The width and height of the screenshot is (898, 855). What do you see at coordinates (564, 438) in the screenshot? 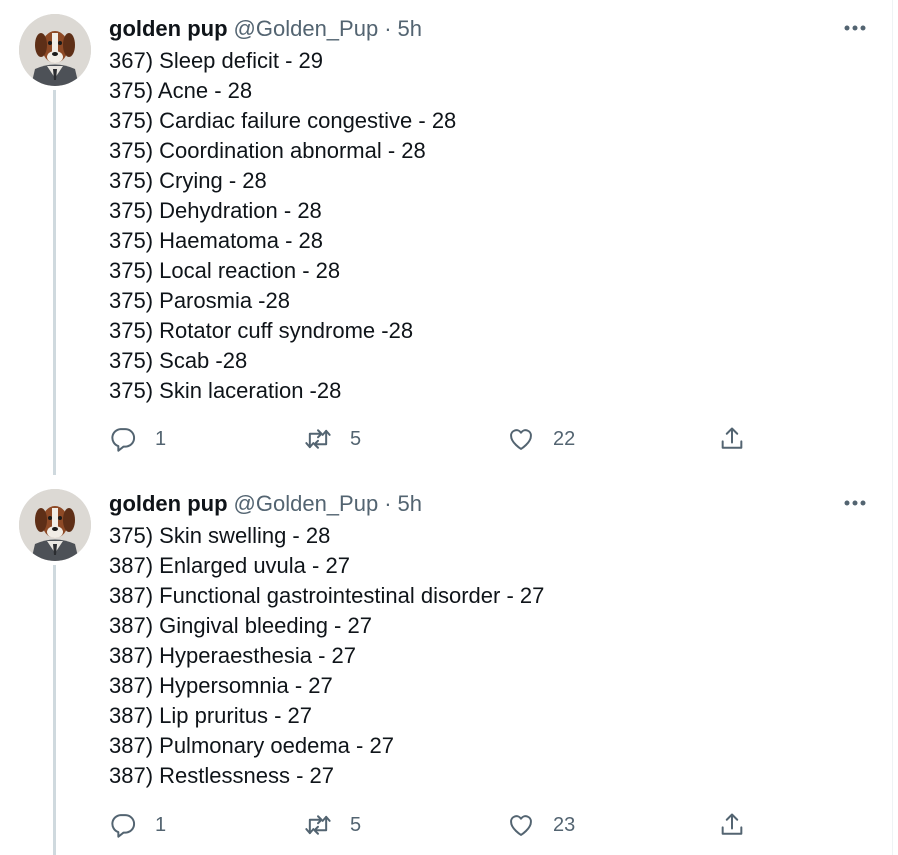
I see `like-count: 22` at bounding box center [564, 438].